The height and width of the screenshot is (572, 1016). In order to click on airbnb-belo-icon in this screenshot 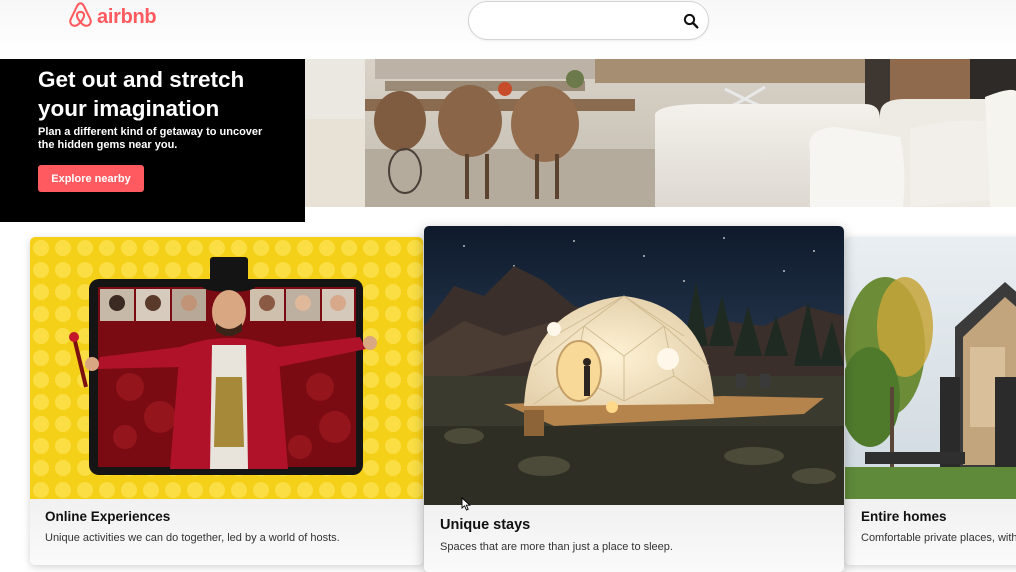, I will do `click(80, 17)`.